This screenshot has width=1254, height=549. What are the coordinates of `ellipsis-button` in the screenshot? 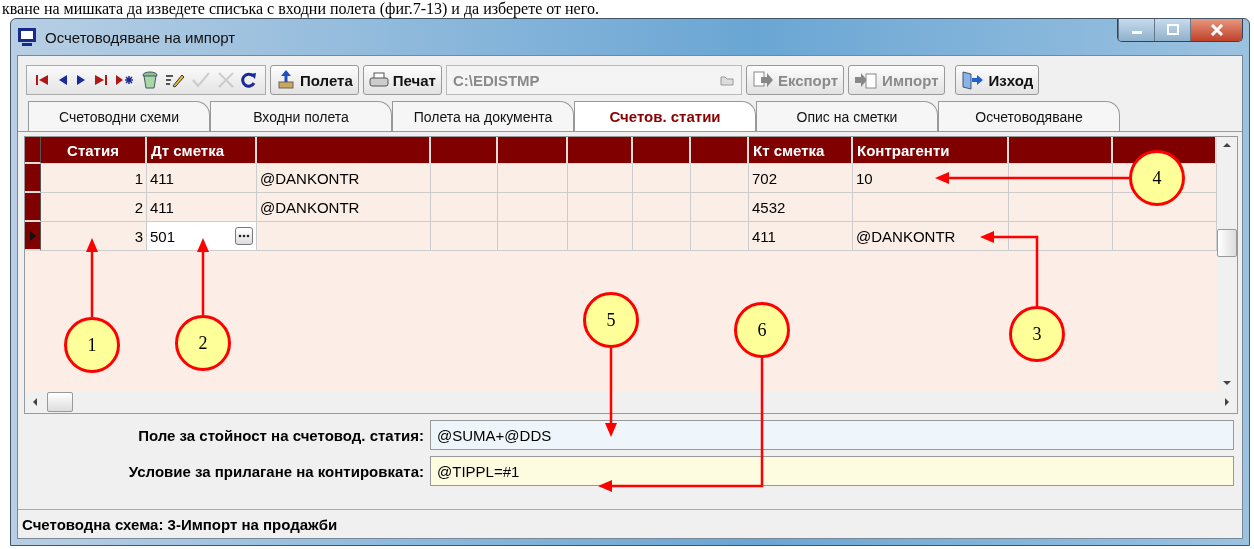 It's located at (244, 236).